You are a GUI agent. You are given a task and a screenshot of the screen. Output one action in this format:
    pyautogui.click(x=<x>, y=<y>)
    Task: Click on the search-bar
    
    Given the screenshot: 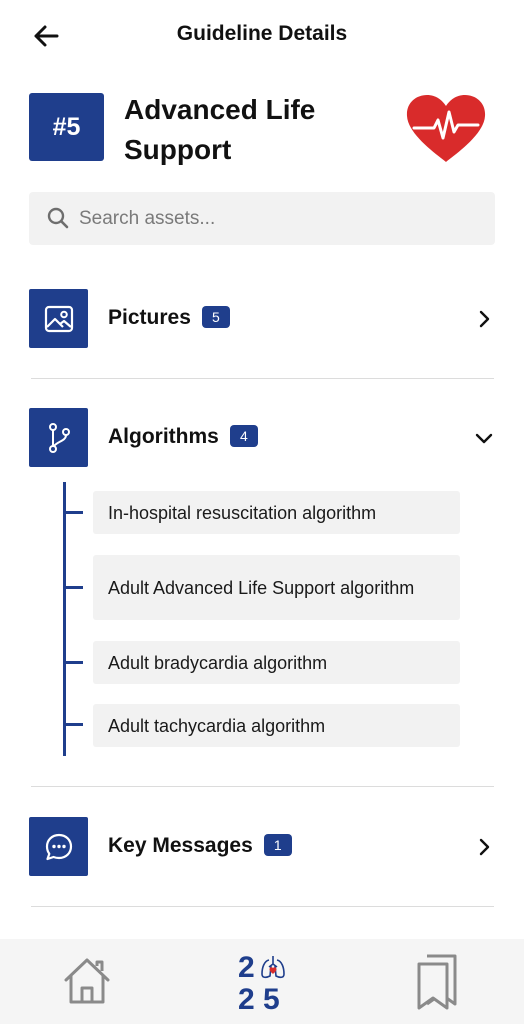 What is the action you would take?
    pyautogui.click(x=262, y=218)
    